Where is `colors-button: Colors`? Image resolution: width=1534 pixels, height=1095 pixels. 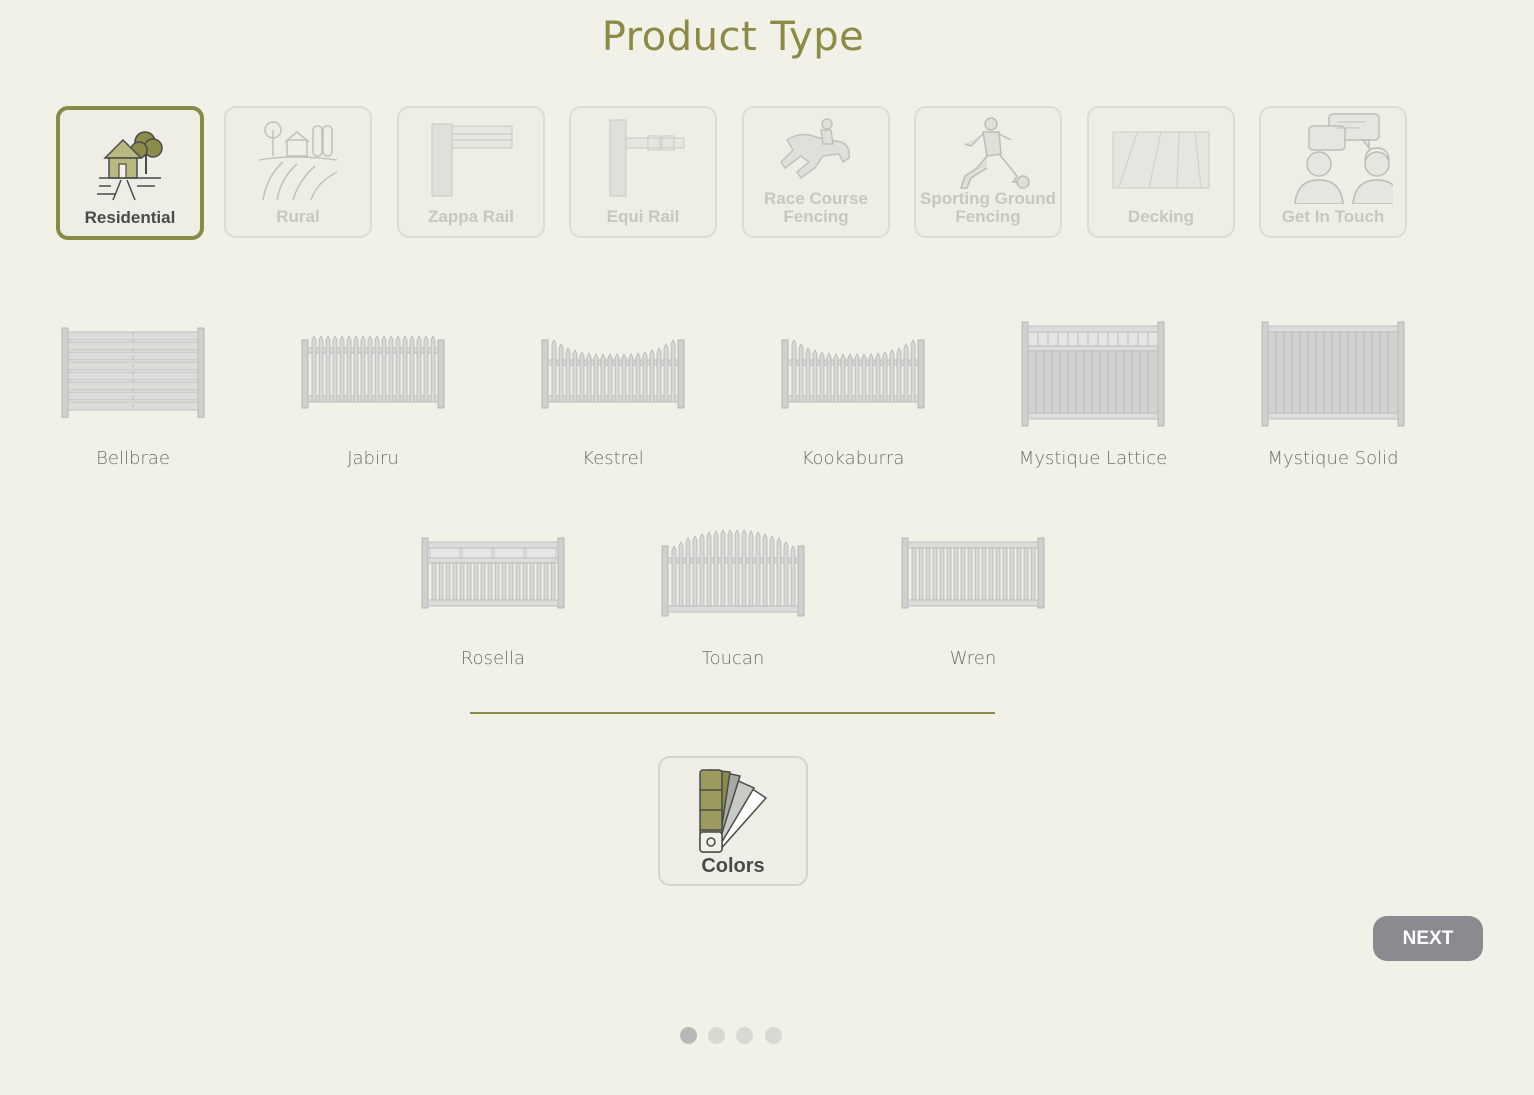 colors-button: Colors is located at coordinates (733, 821).